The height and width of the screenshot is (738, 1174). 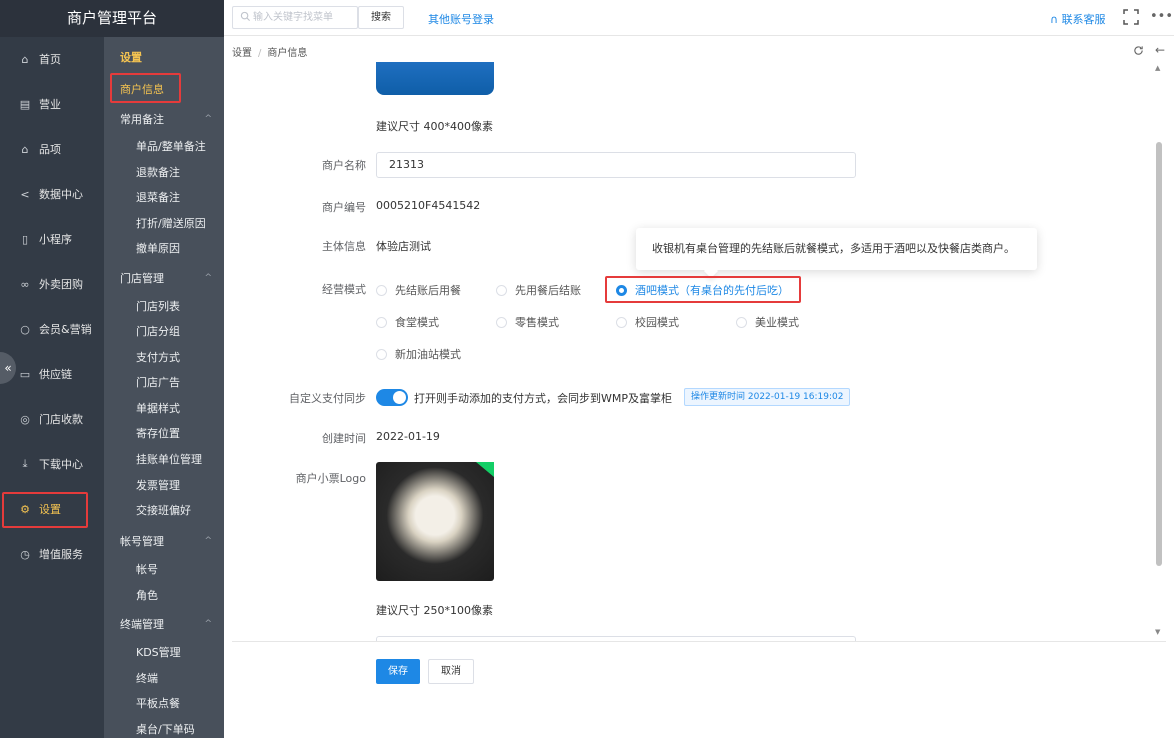 What do you see at coordinates (777, 322) in the screenshot?
I see `radio-label: 美业模式` at bounding box center [777, 322].